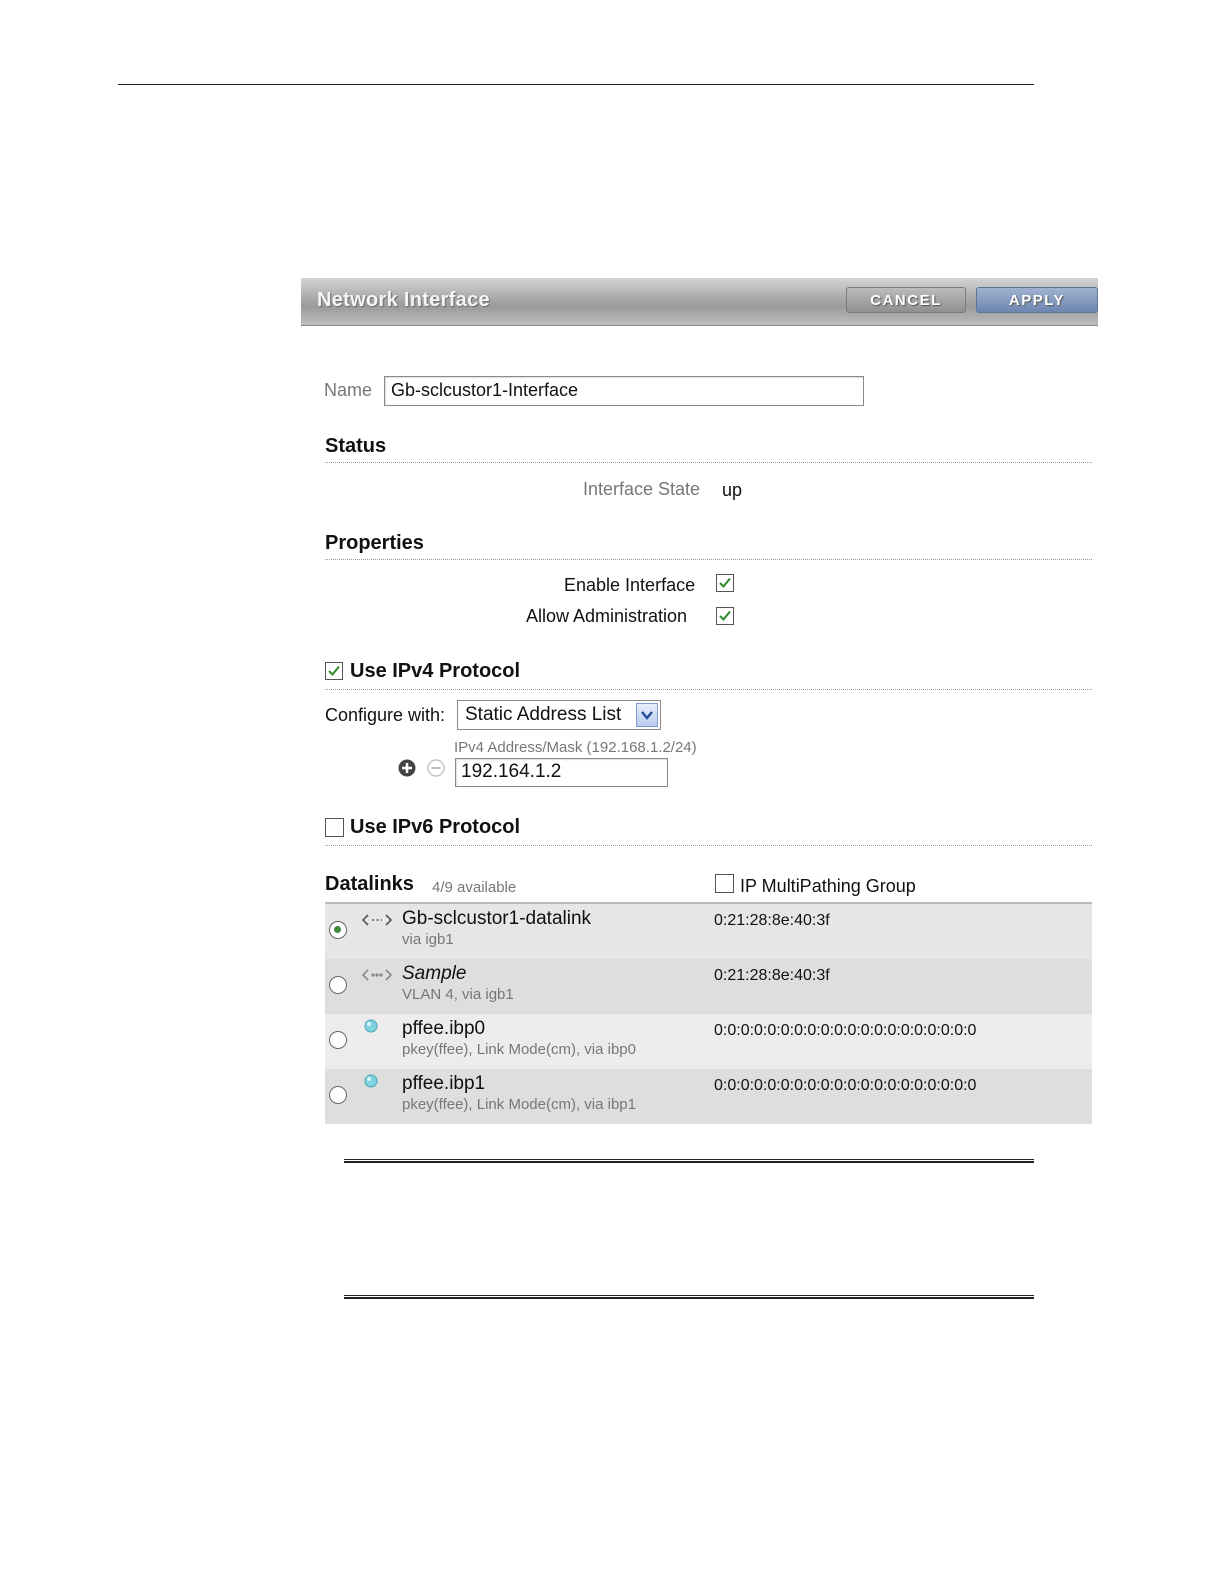 This screenshot has height=1584, width=1224. I want to click on vlan-arrows-icon, so click(377, 977).